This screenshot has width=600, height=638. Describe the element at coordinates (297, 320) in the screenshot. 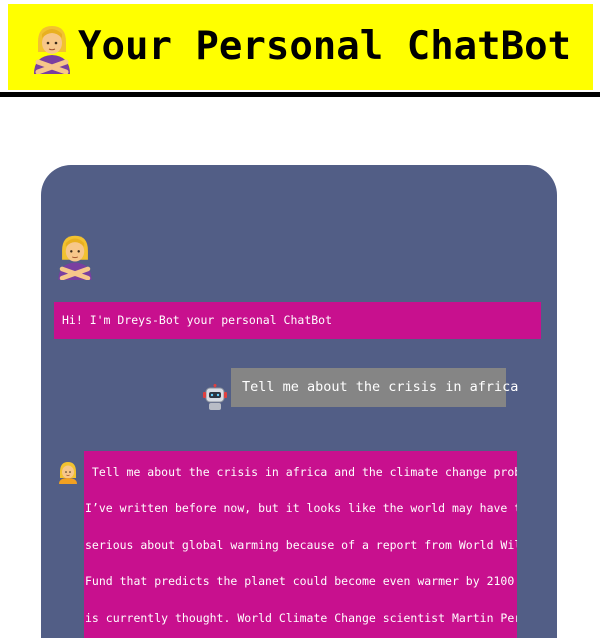

I see `bot-greeting-message: Hi! I'm Dreys-Bot your personal ChatBot` at that location.